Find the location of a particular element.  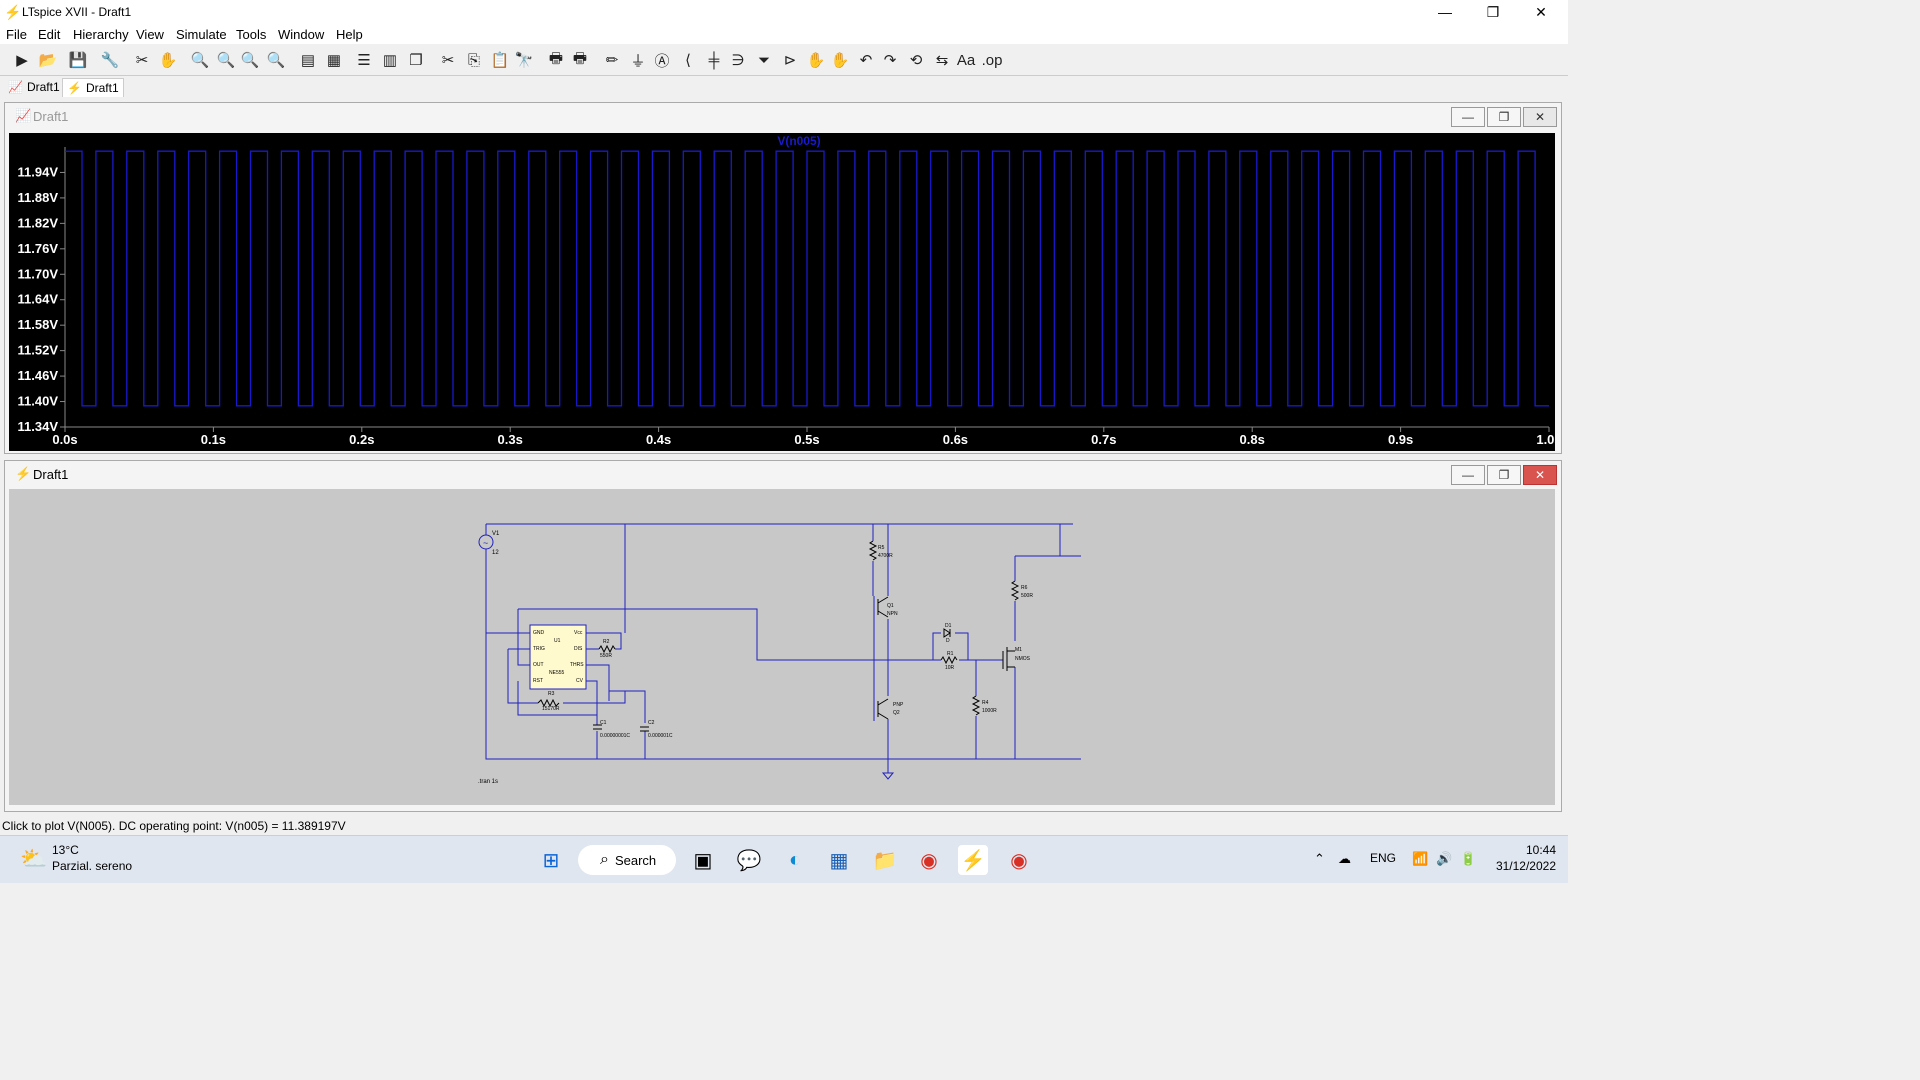

diode-d1: D1 D is located at coordinates (947, 633).